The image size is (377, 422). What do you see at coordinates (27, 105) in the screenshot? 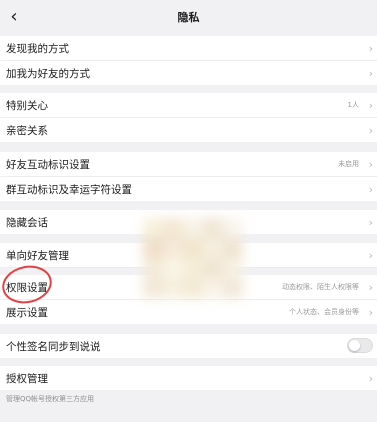
I see `item-label: 特别关心` at bounding box center [27, 105].